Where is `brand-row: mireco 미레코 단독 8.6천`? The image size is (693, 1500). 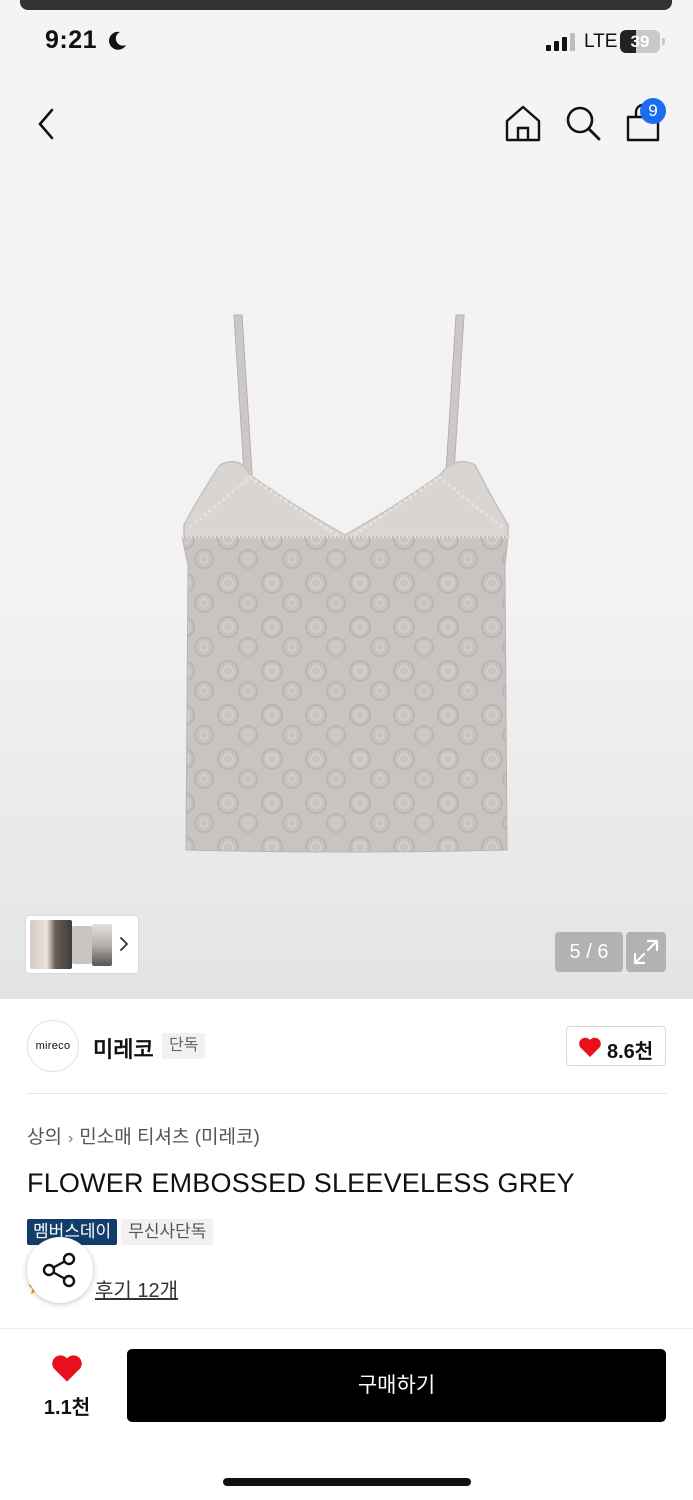
brand-row: mireco 미레코 단독 8.6천 is located at coordinates (346, 1047).